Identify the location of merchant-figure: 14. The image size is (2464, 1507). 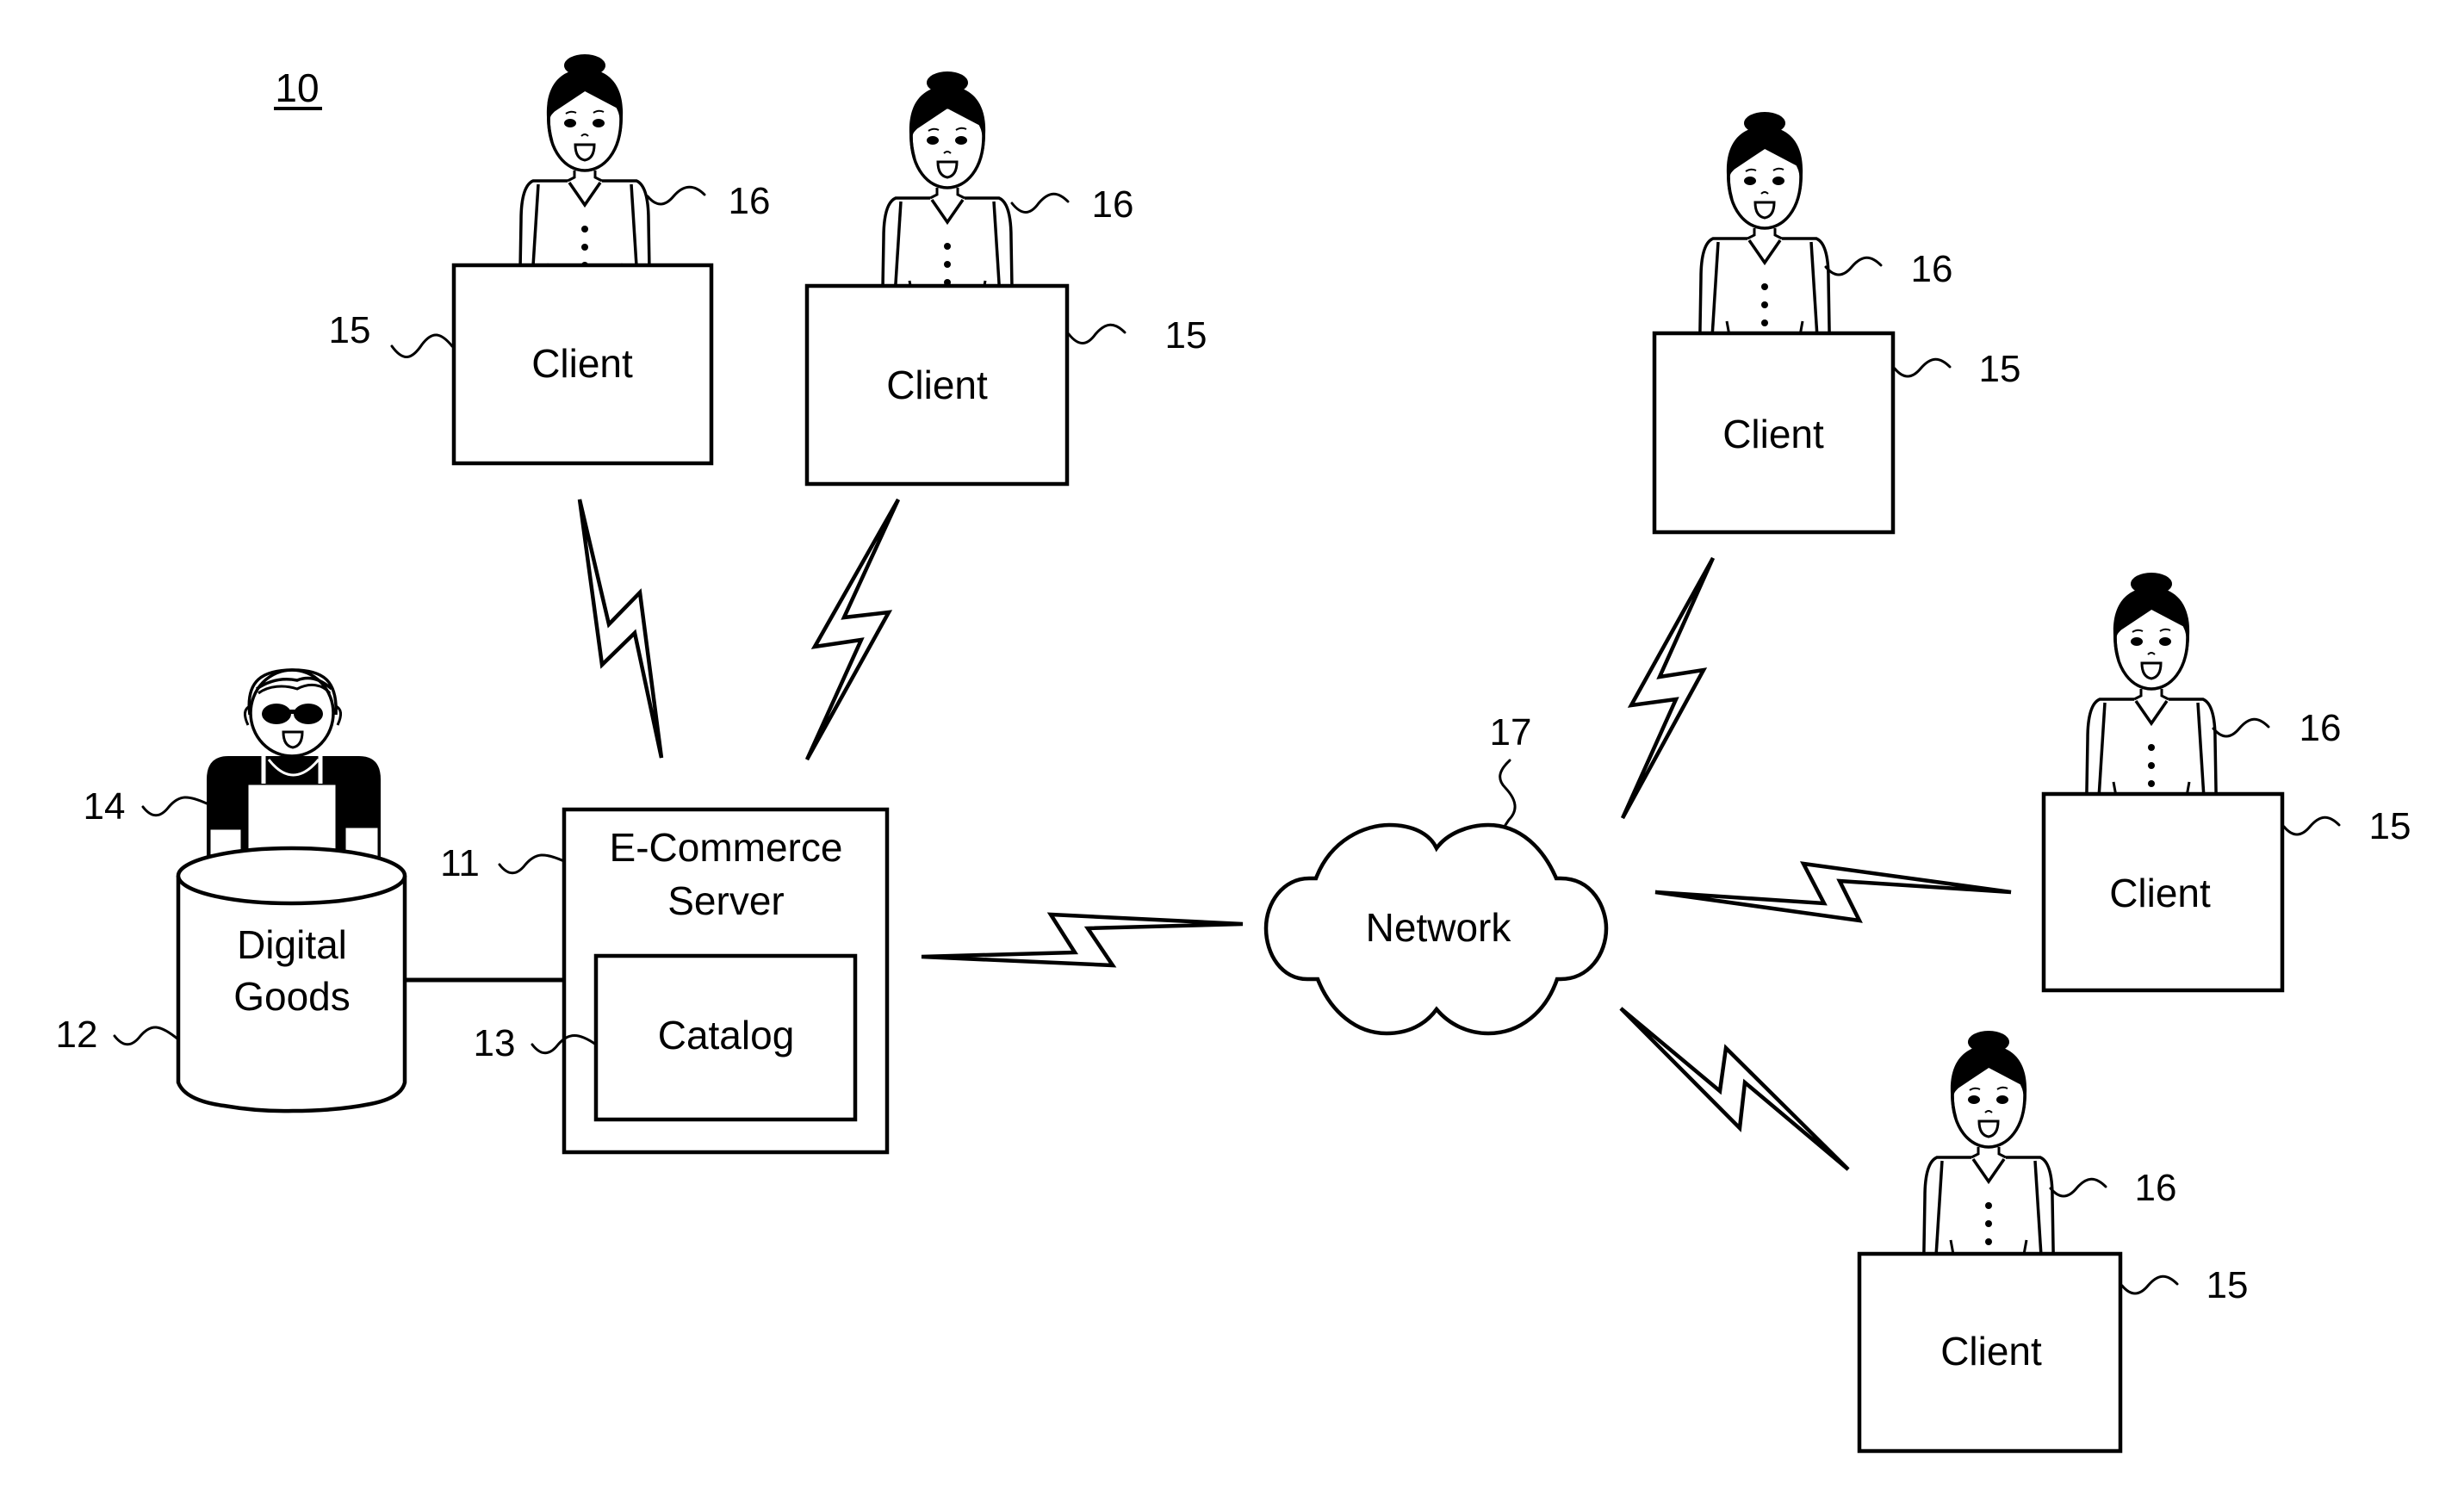
(232, 766).